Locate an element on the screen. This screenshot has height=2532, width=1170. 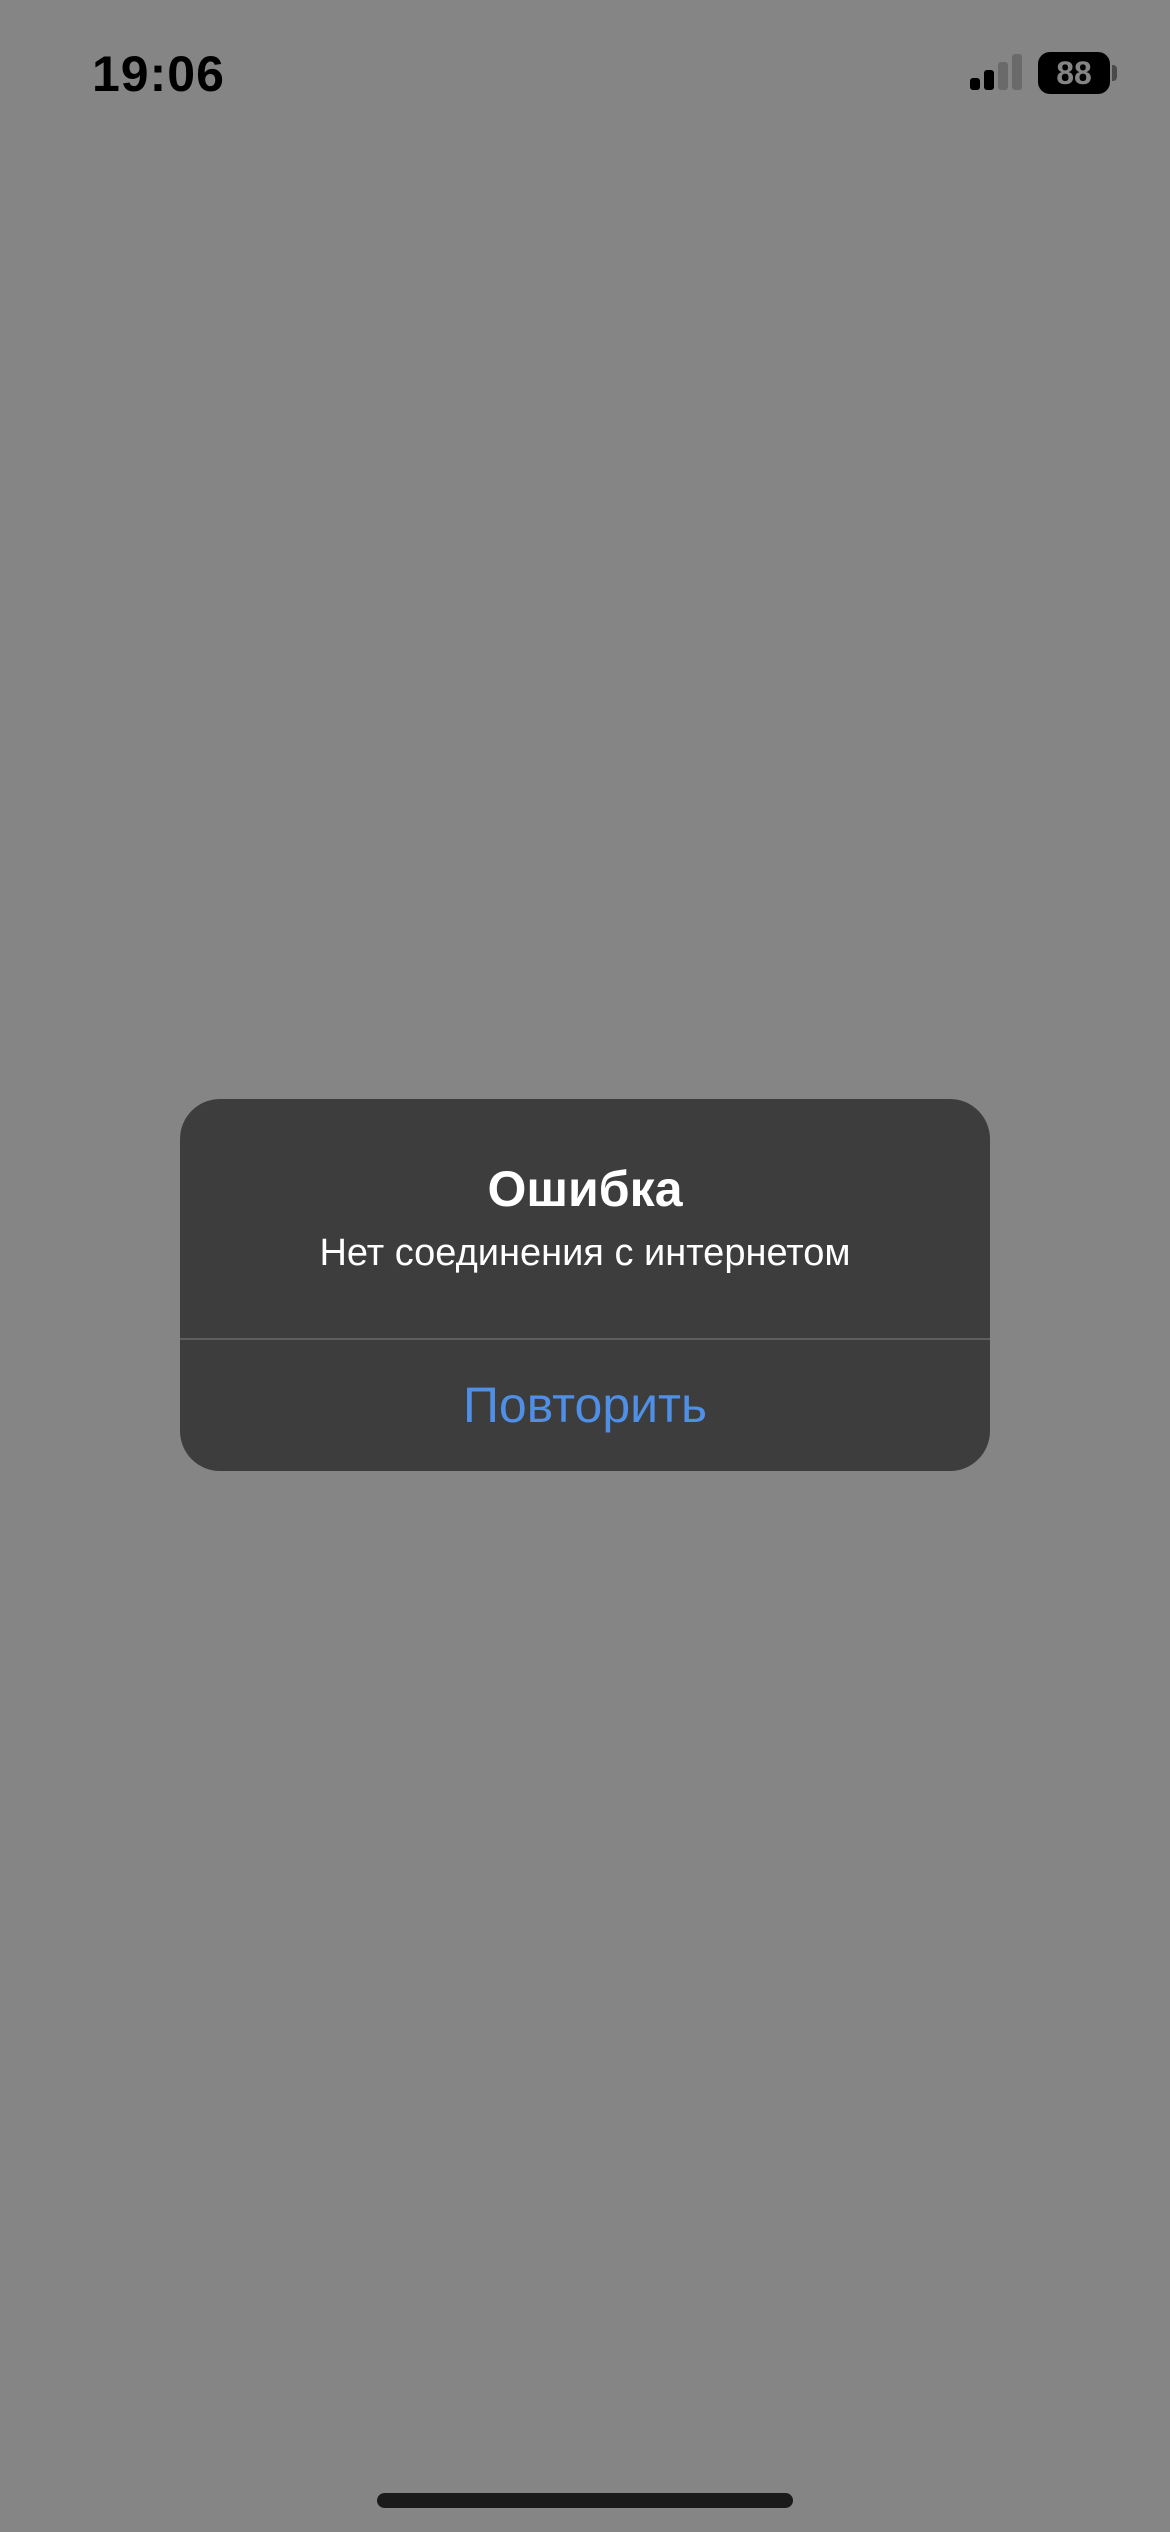
battery-tip is located at coordinates (1114, 73).